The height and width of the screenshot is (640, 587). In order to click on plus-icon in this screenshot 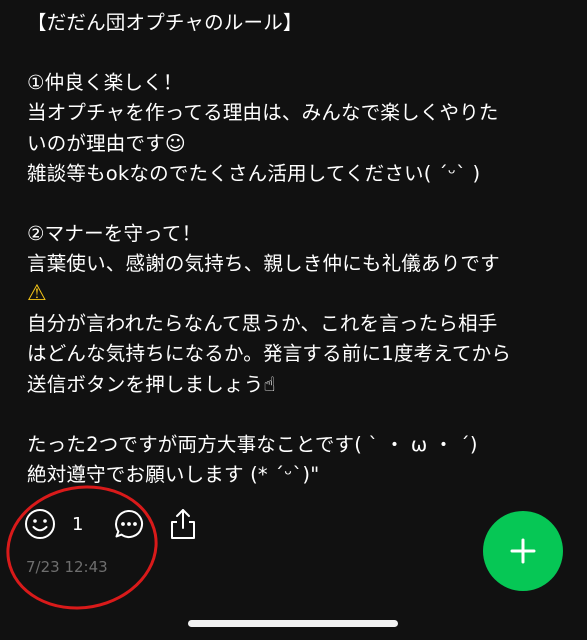, I will do `click(523, 551)`.